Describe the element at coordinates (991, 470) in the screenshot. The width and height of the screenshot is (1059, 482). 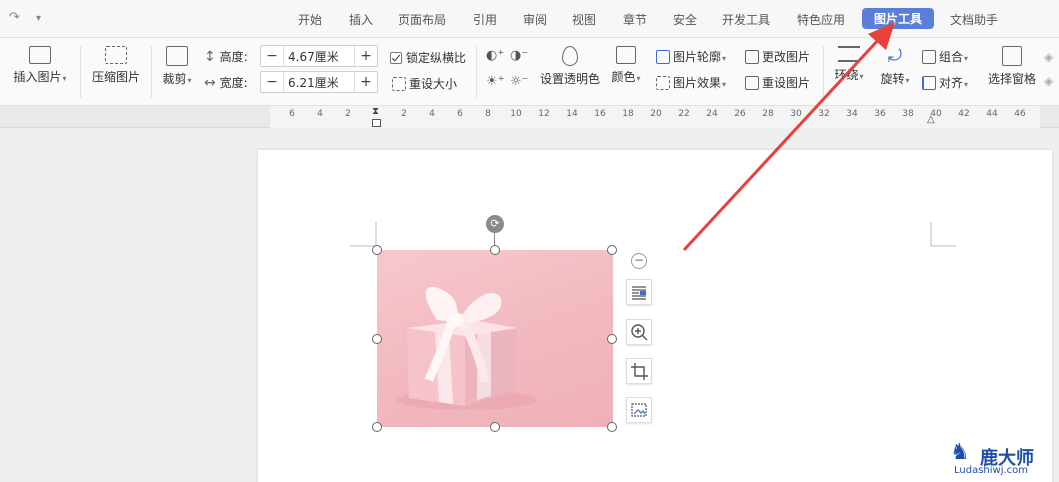
I see `watermark-site: Ludashiwj.com` at that location.